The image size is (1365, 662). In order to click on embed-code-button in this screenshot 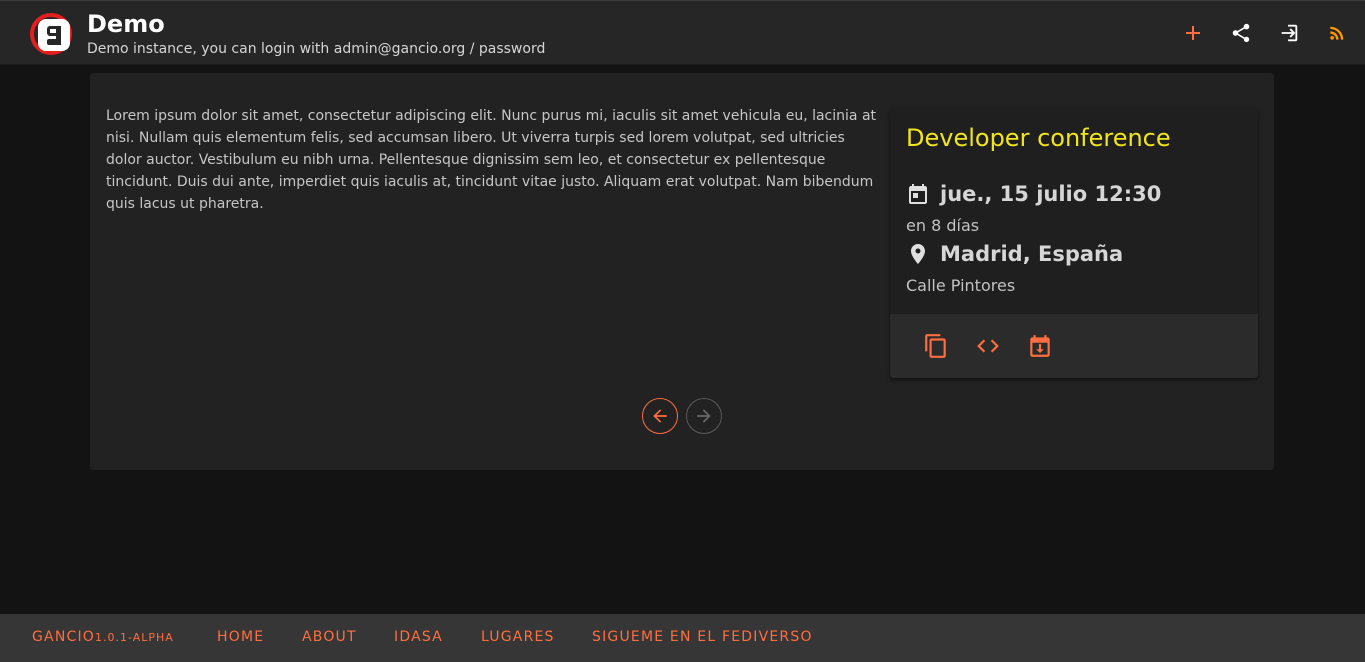, I will do `click(988, 346)`.